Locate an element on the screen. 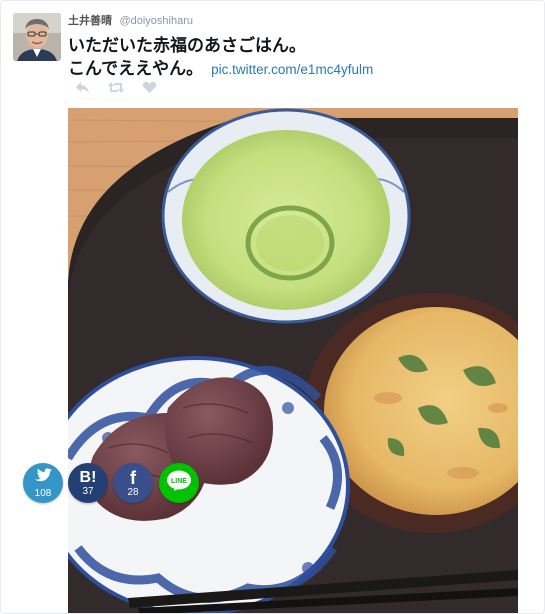 The width and height of the screenshot is (545, 614). retweet-icon is located at coordinates (116, 88).